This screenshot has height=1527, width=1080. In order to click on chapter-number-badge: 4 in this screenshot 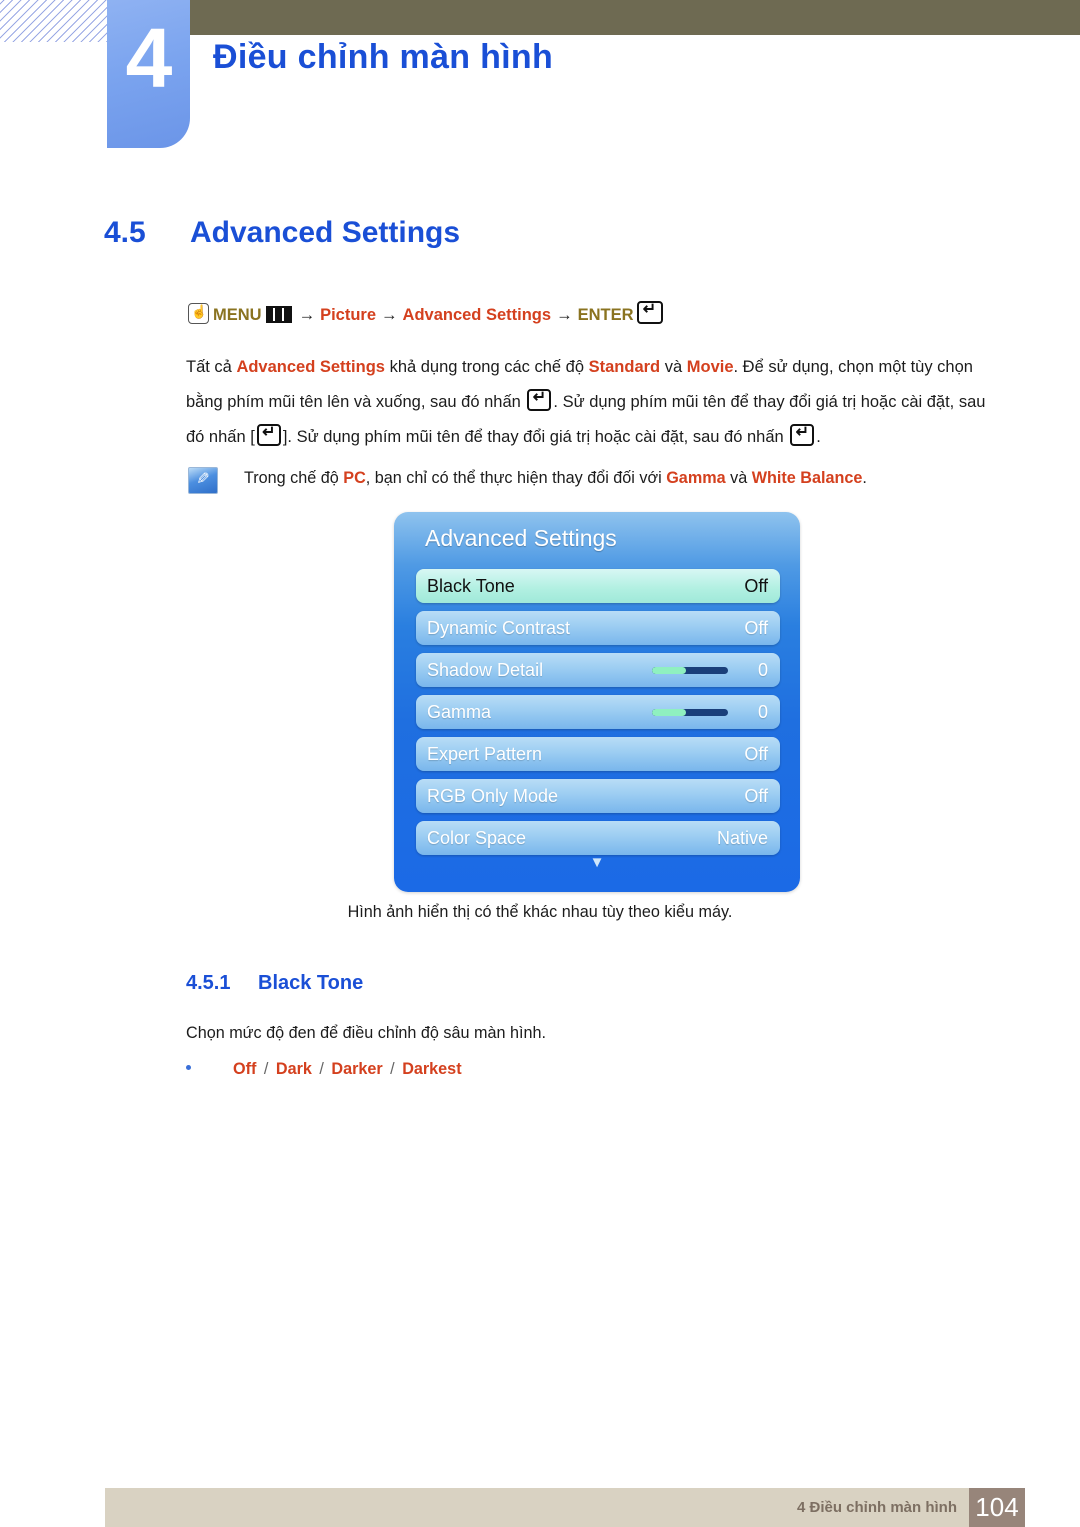, I will do `click(148, 74)`.